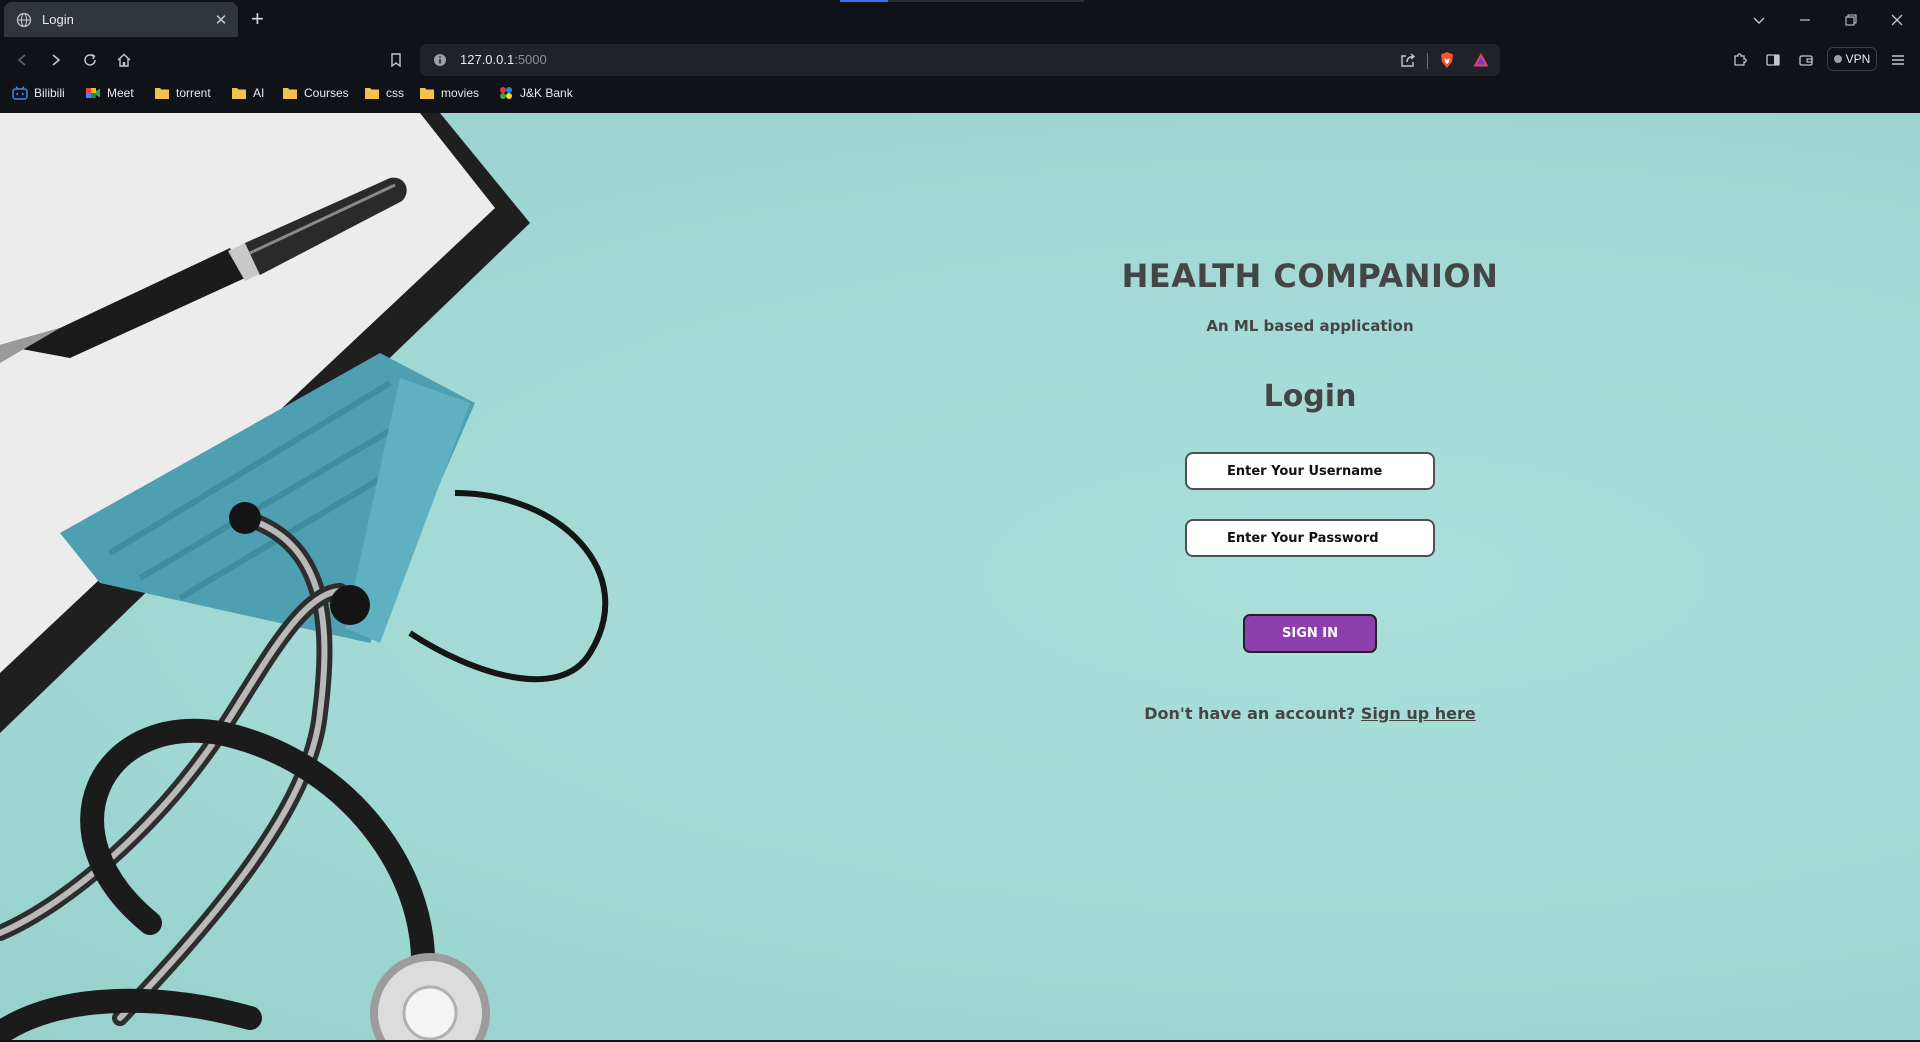  I want to click on minimize-button, so click(1805, 20).